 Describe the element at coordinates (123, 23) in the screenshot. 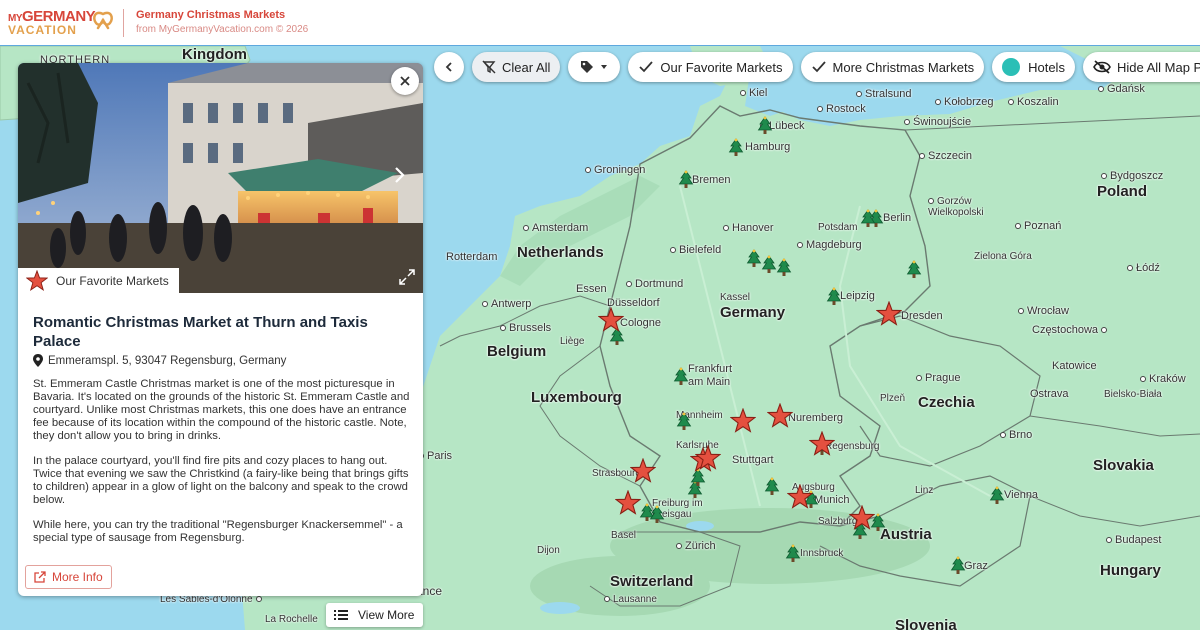

I see `header-divider` at that location.